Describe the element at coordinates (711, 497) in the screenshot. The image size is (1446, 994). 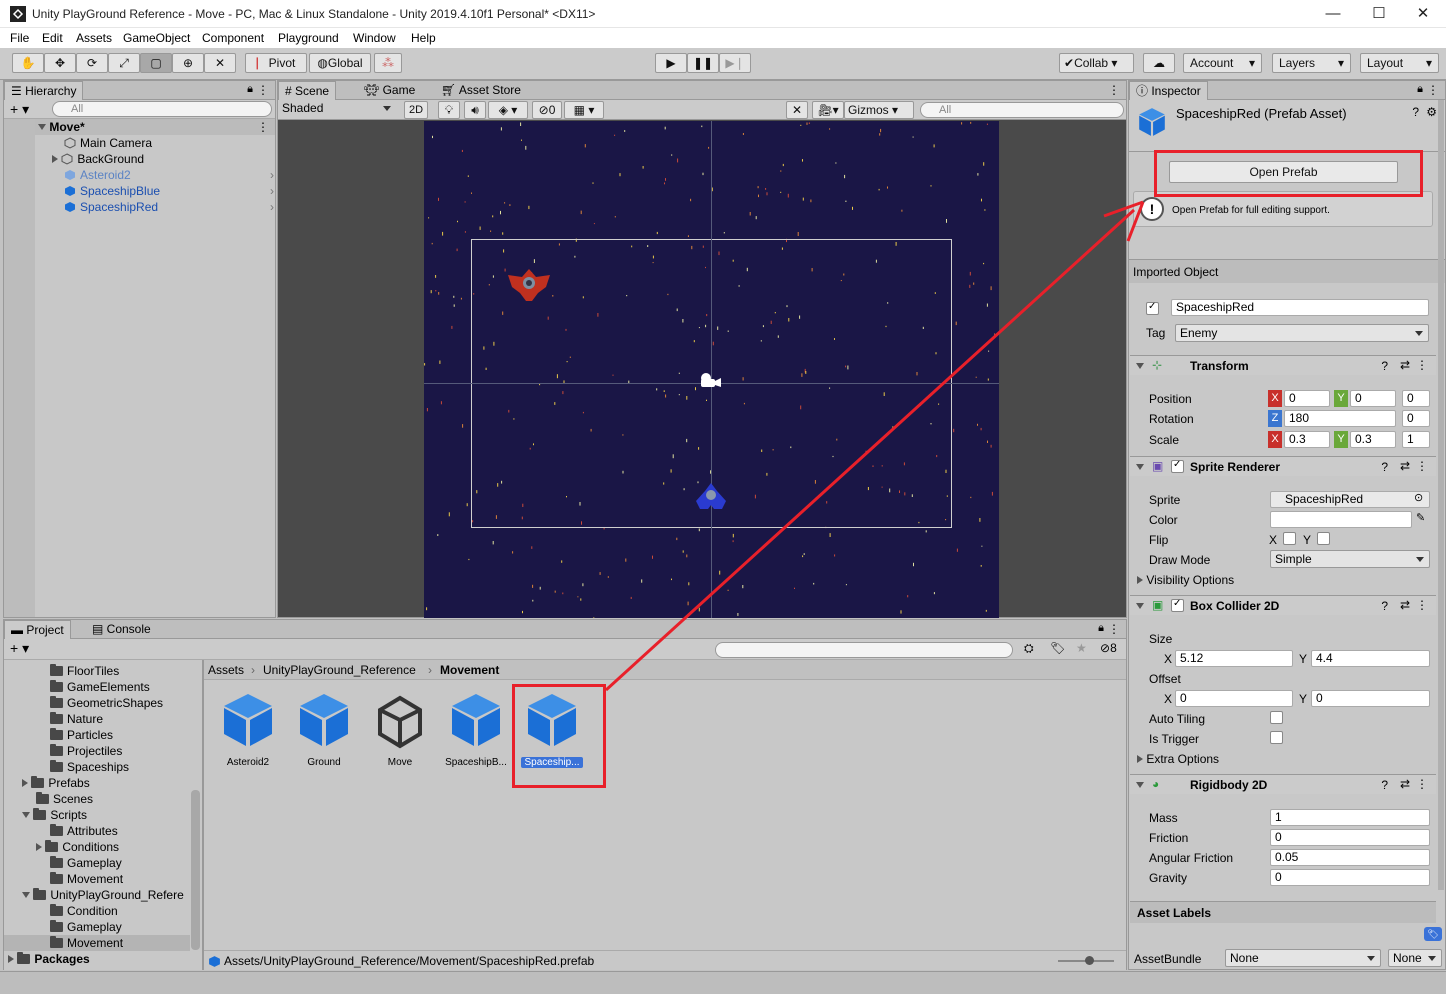
I see `spaceship-blue-sprite` at that location.